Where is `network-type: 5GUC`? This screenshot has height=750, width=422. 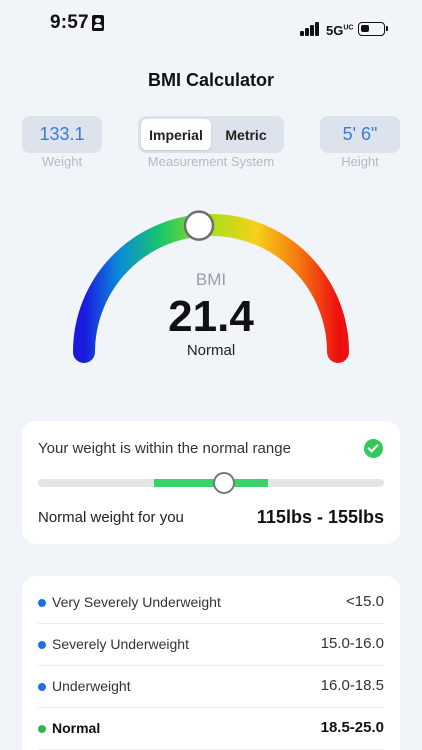
network-type: 5GUC is located at coordinates (340, 30).